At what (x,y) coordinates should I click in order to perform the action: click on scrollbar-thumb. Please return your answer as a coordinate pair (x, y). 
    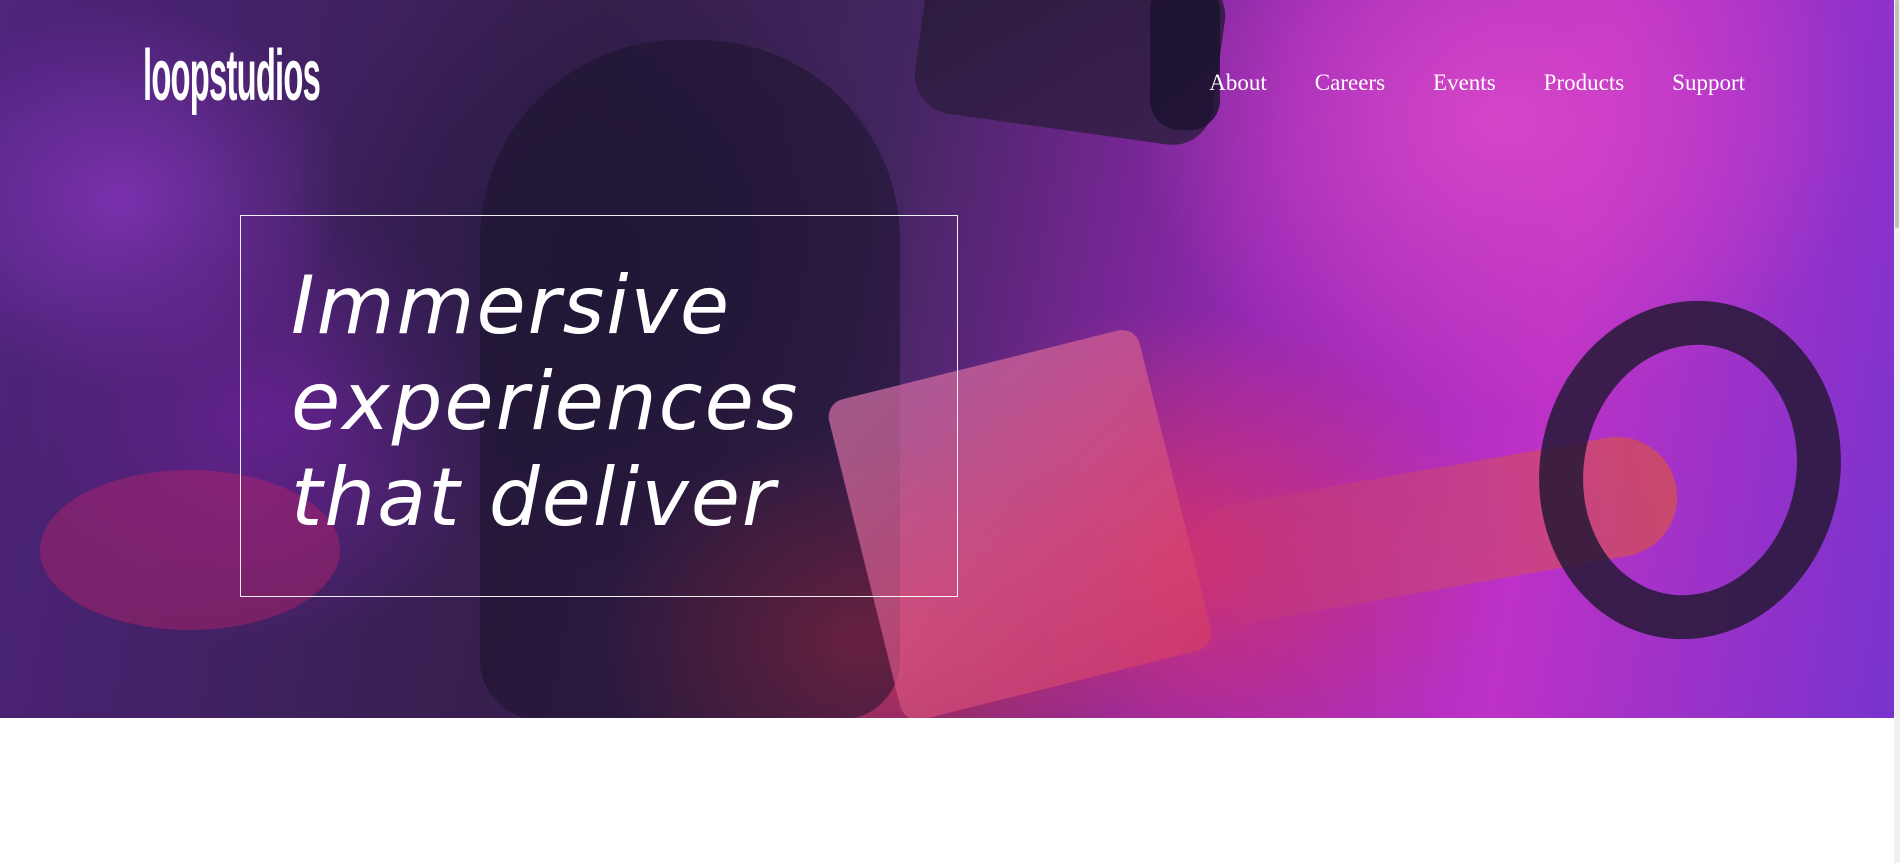
    Looking at the image, I should click on (1897, 114).